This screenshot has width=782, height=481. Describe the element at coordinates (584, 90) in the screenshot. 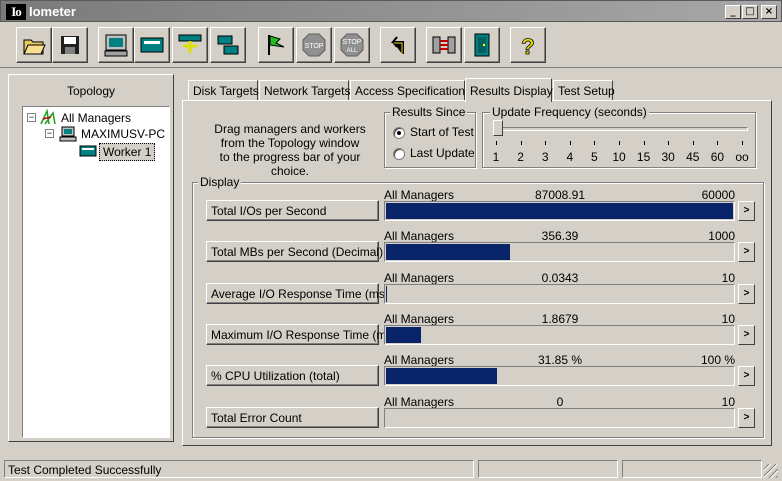

I see `tab-test-setup: Test Setup` at that location.